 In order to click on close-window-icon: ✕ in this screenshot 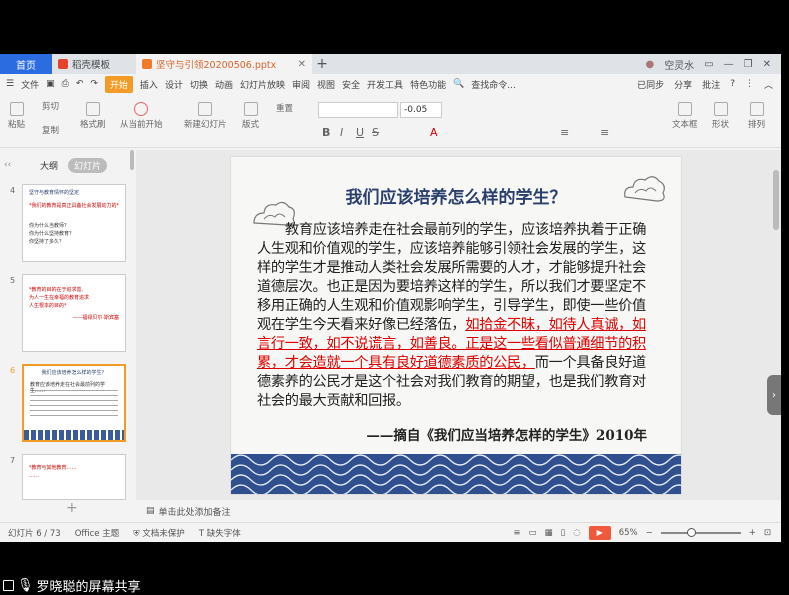, I will do `click(767, 64)`.